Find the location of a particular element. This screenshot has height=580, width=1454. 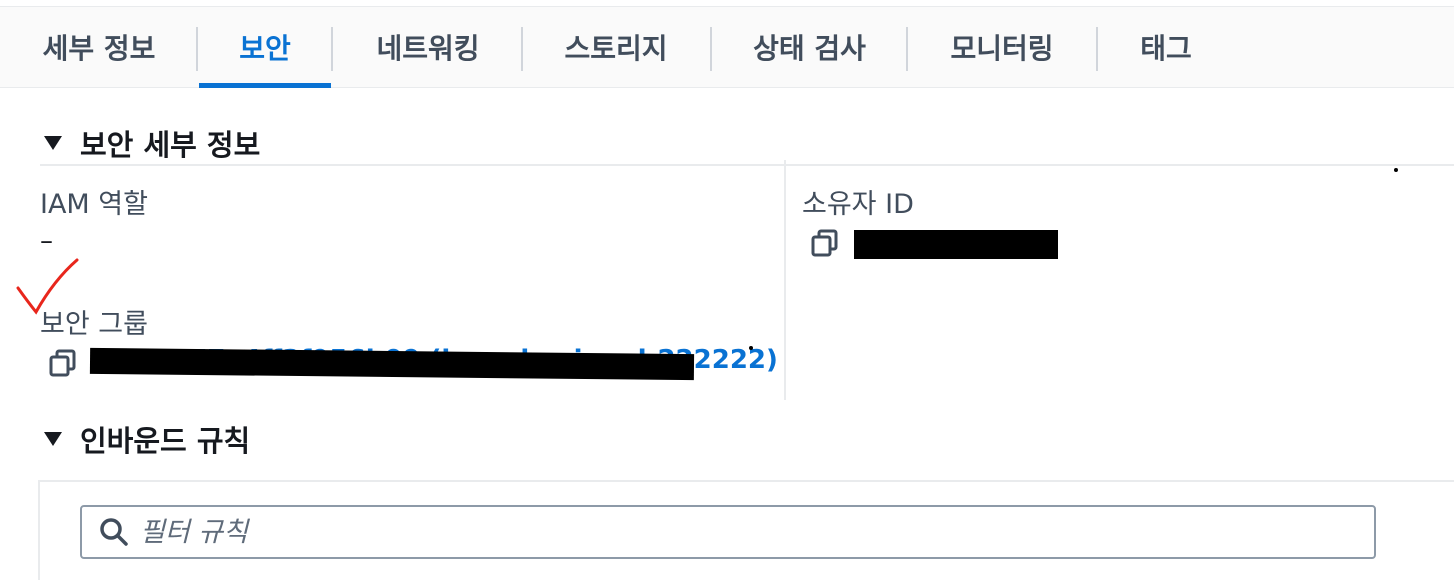

owner-id-redacted is located at coordinates (956, 244).